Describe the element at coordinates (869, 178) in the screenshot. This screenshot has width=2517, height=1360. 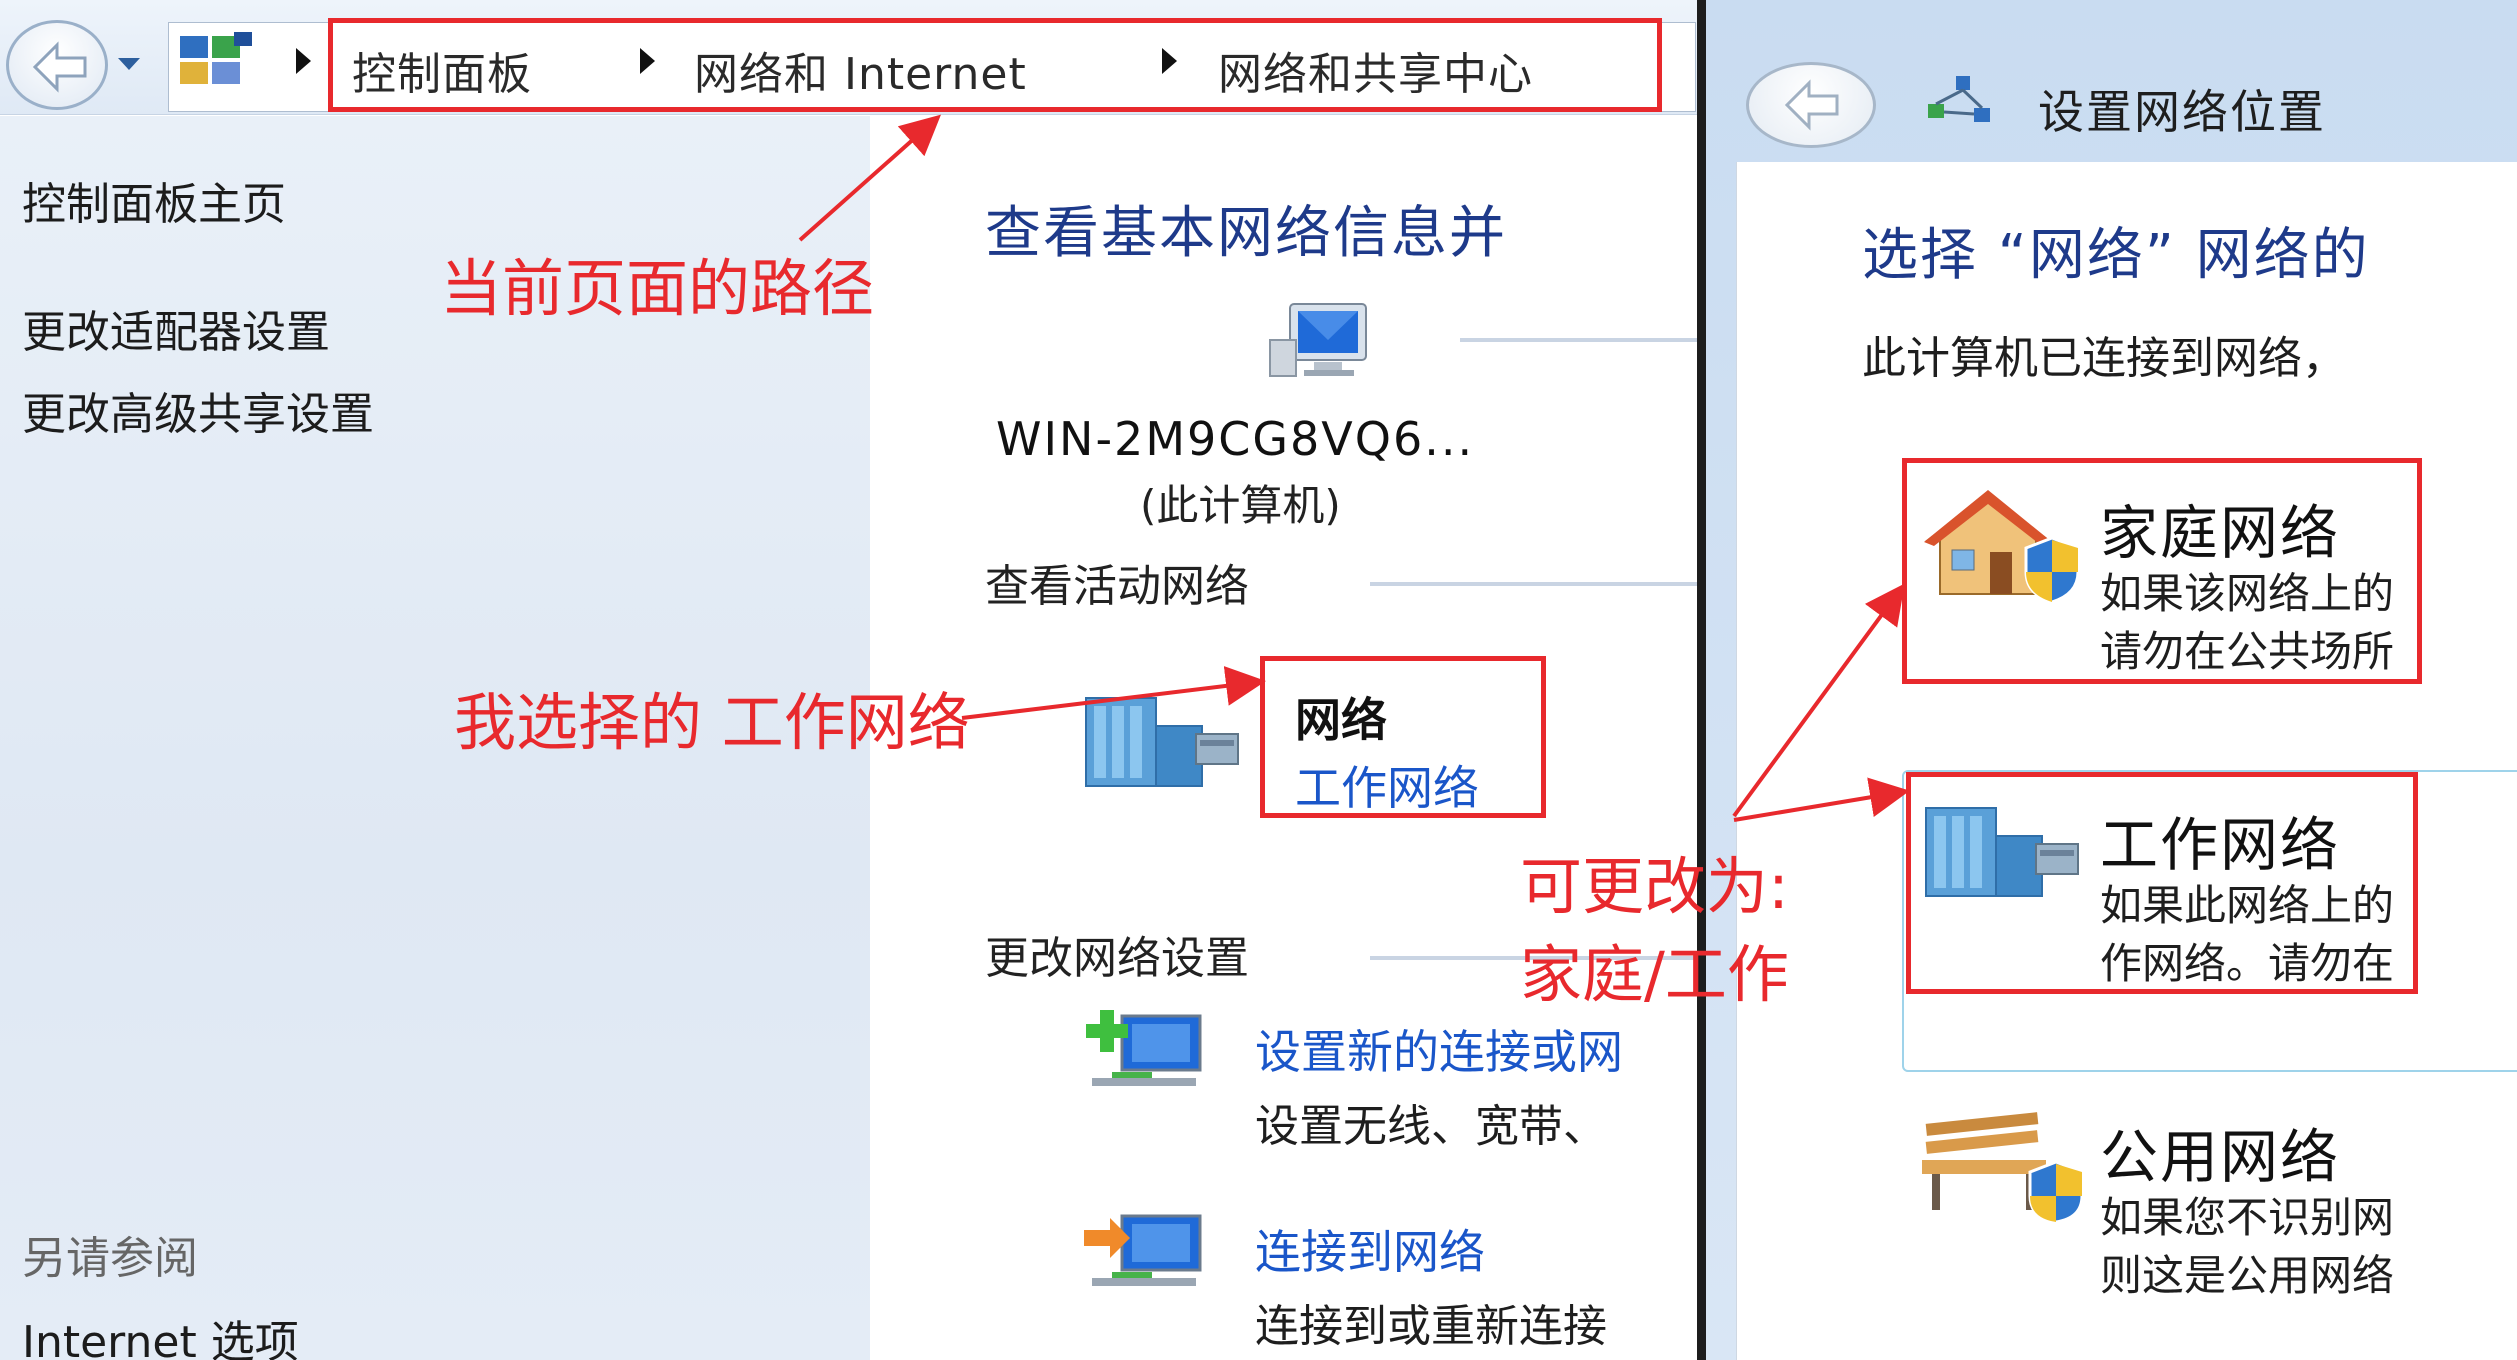
I see `path-arrow` at that location.